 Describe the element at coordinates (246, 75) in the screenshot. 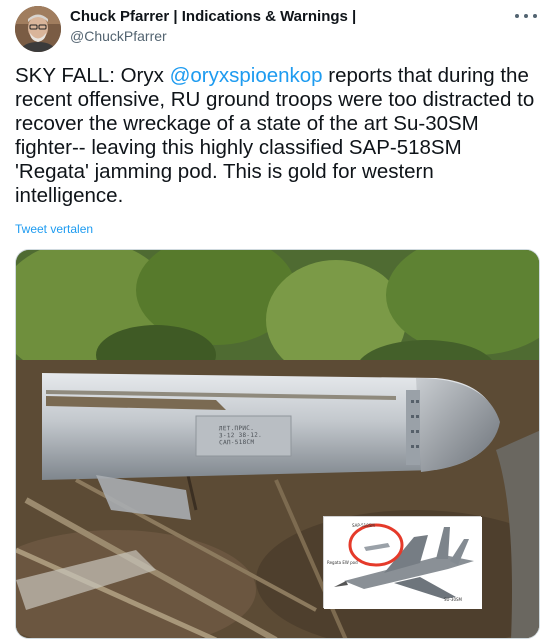

I see `mention-link: @oryxspioenkop` at that location.